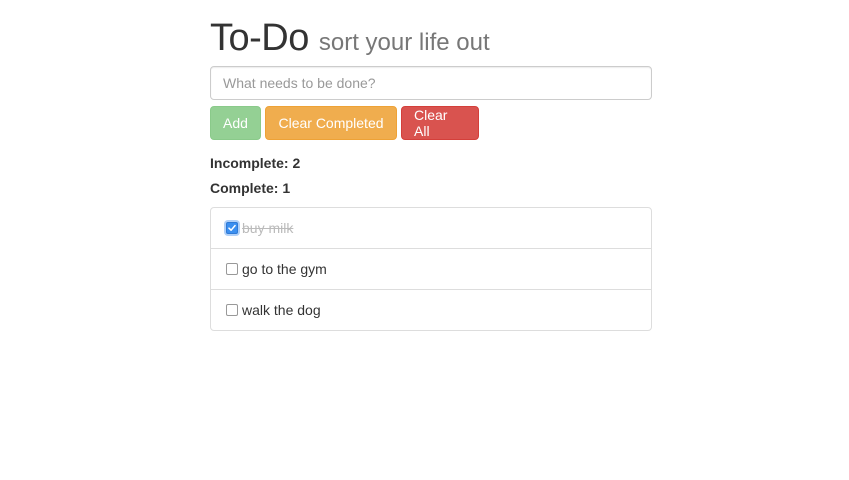 The width and height of the screenshot is (849, 480). Describe the element at coordinates (431, 228) in the screenshot. I see `todo-item: buy milk` at that location.